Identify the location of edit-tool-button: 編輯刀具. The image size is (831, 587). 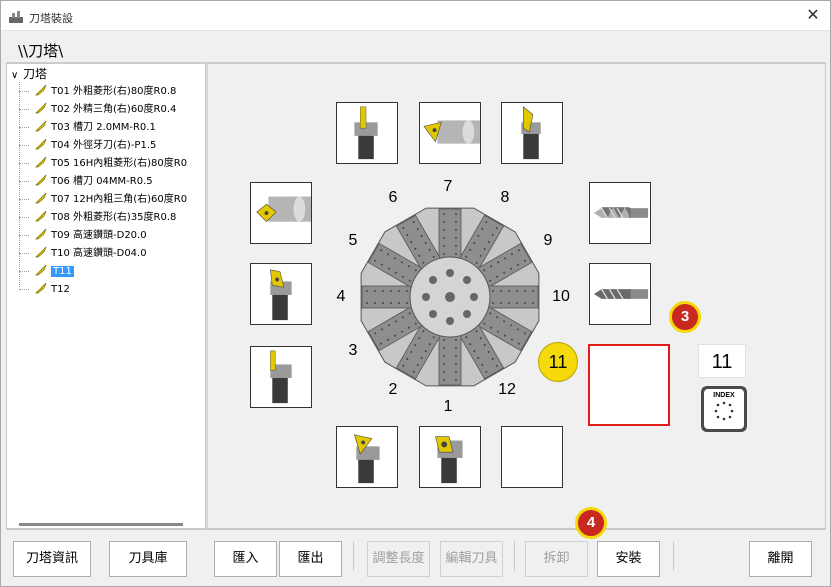
(471, 559).